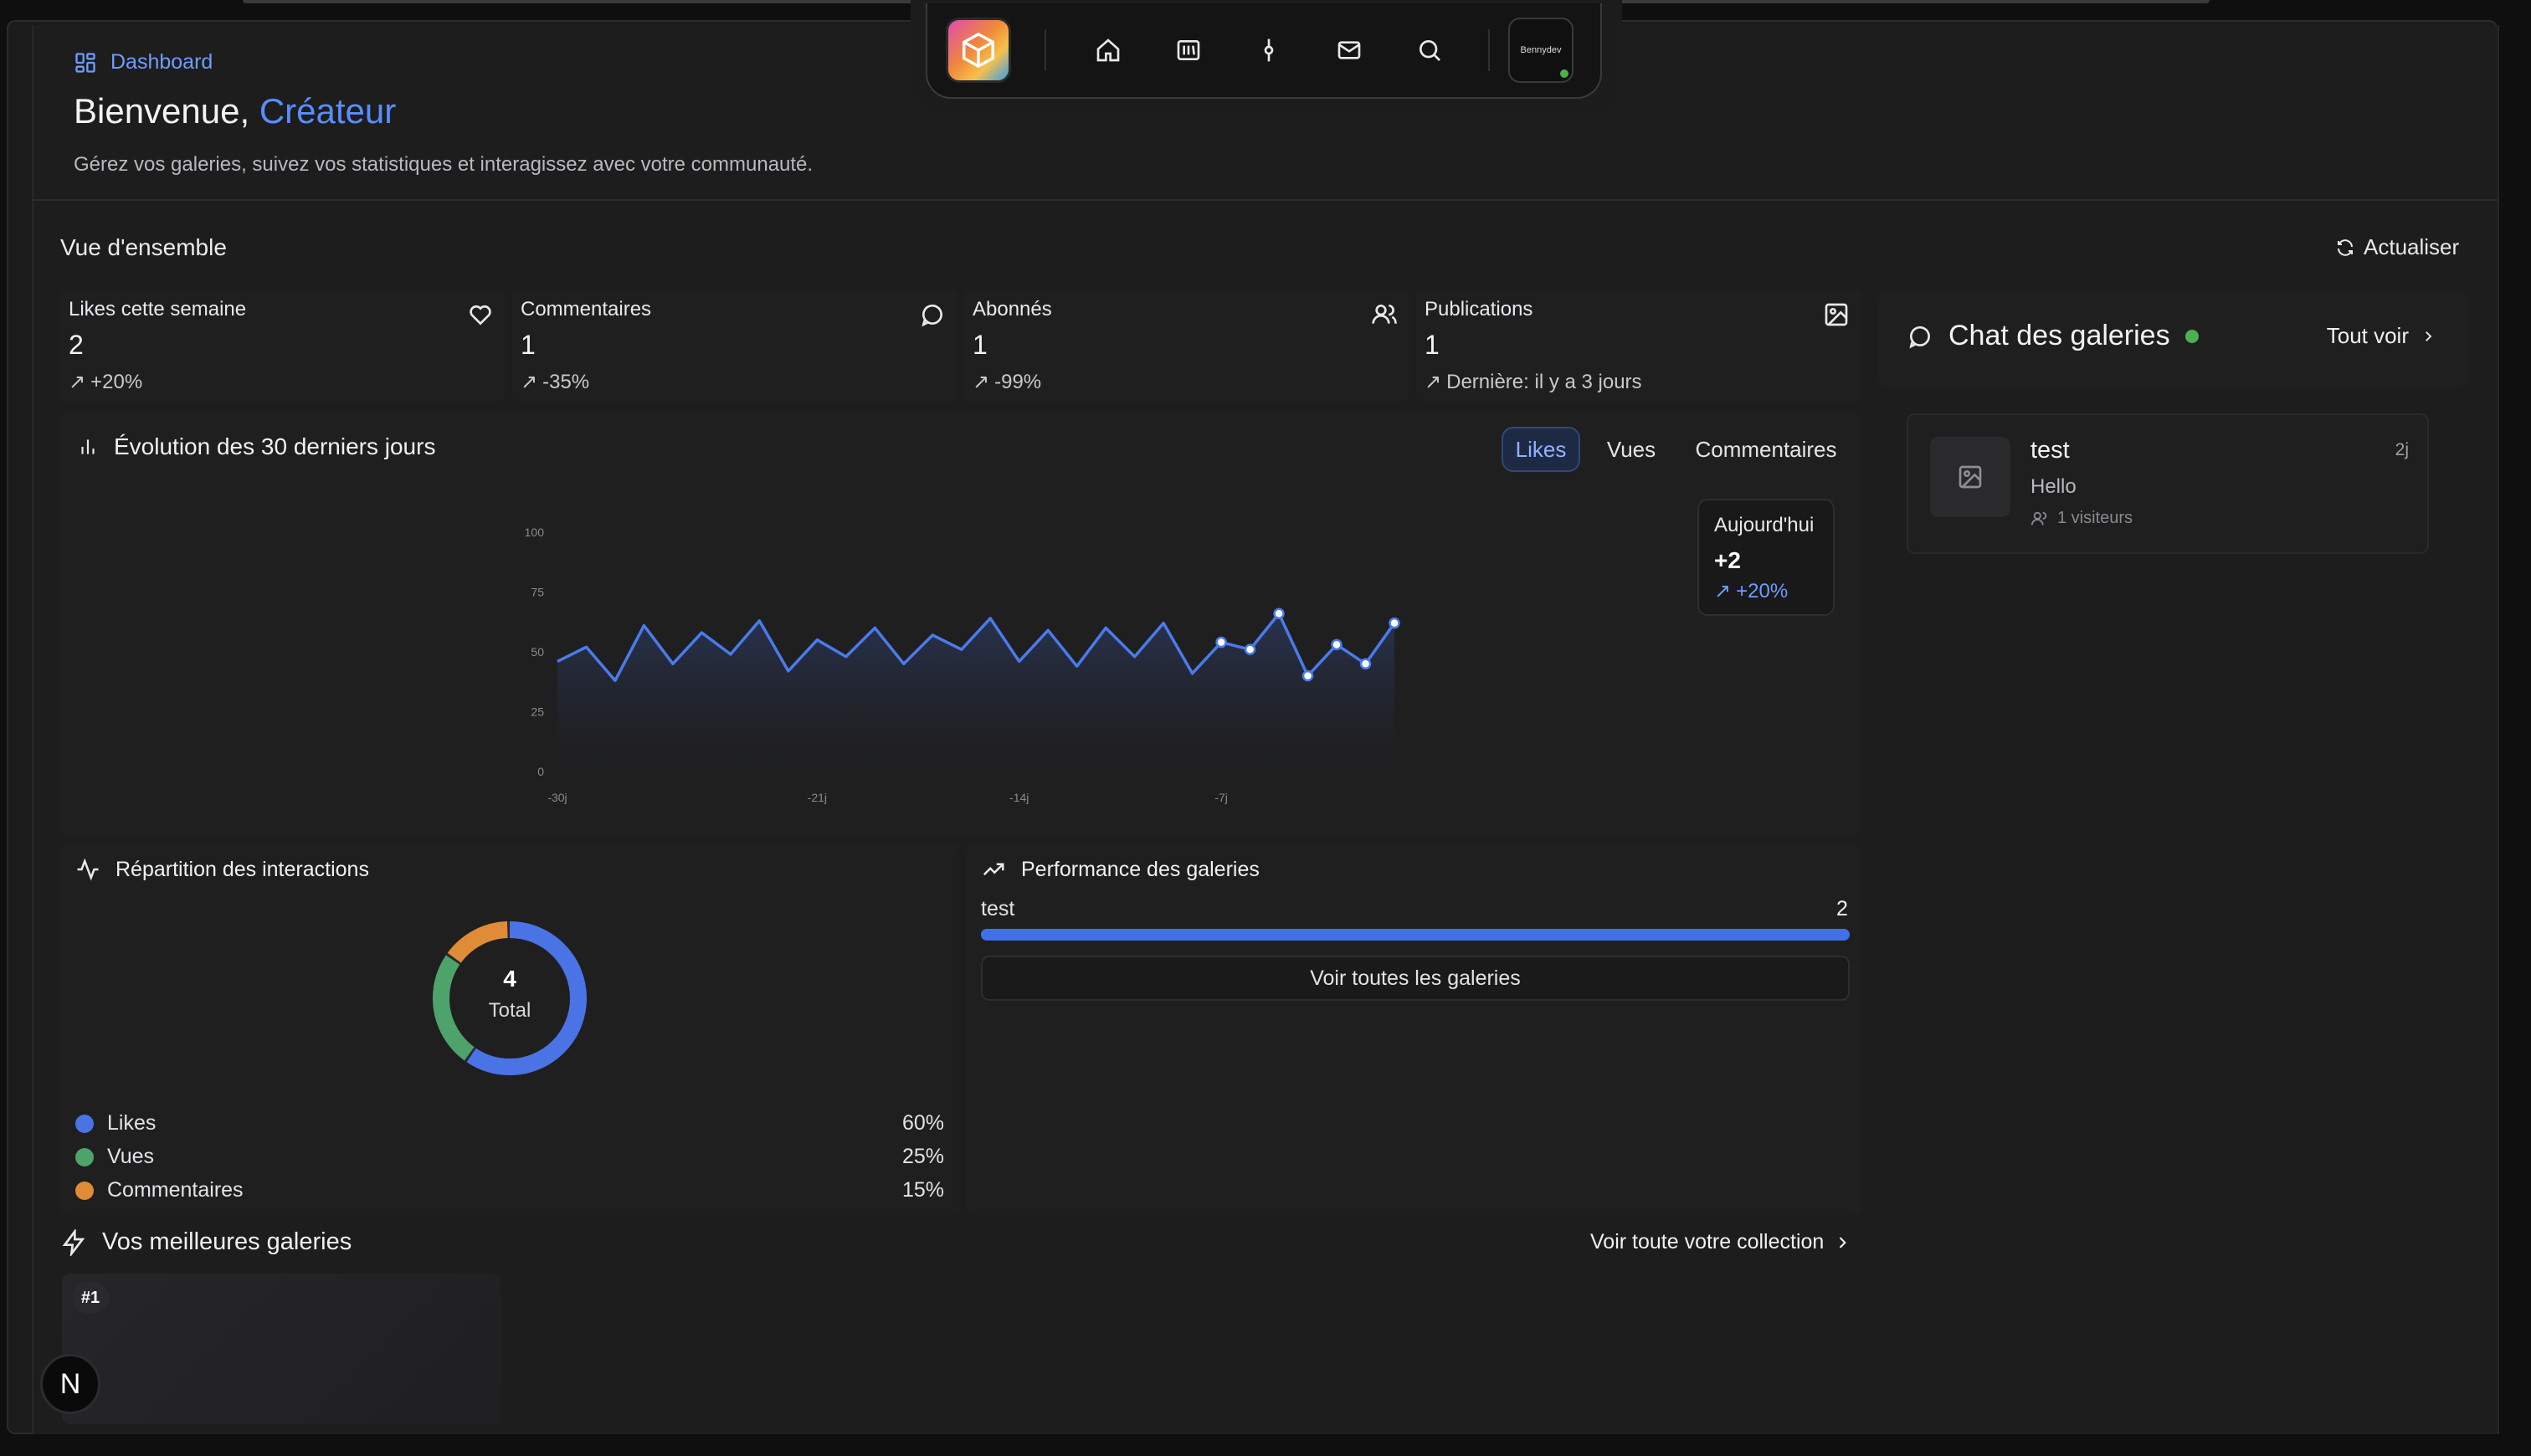 The height and width of the screenshot is (1456, 2531). What do you see at coordinates (70, 1384) in the screenshot?
I see `next-dev-indicator-button: N` at bounding box center [70, 1384].